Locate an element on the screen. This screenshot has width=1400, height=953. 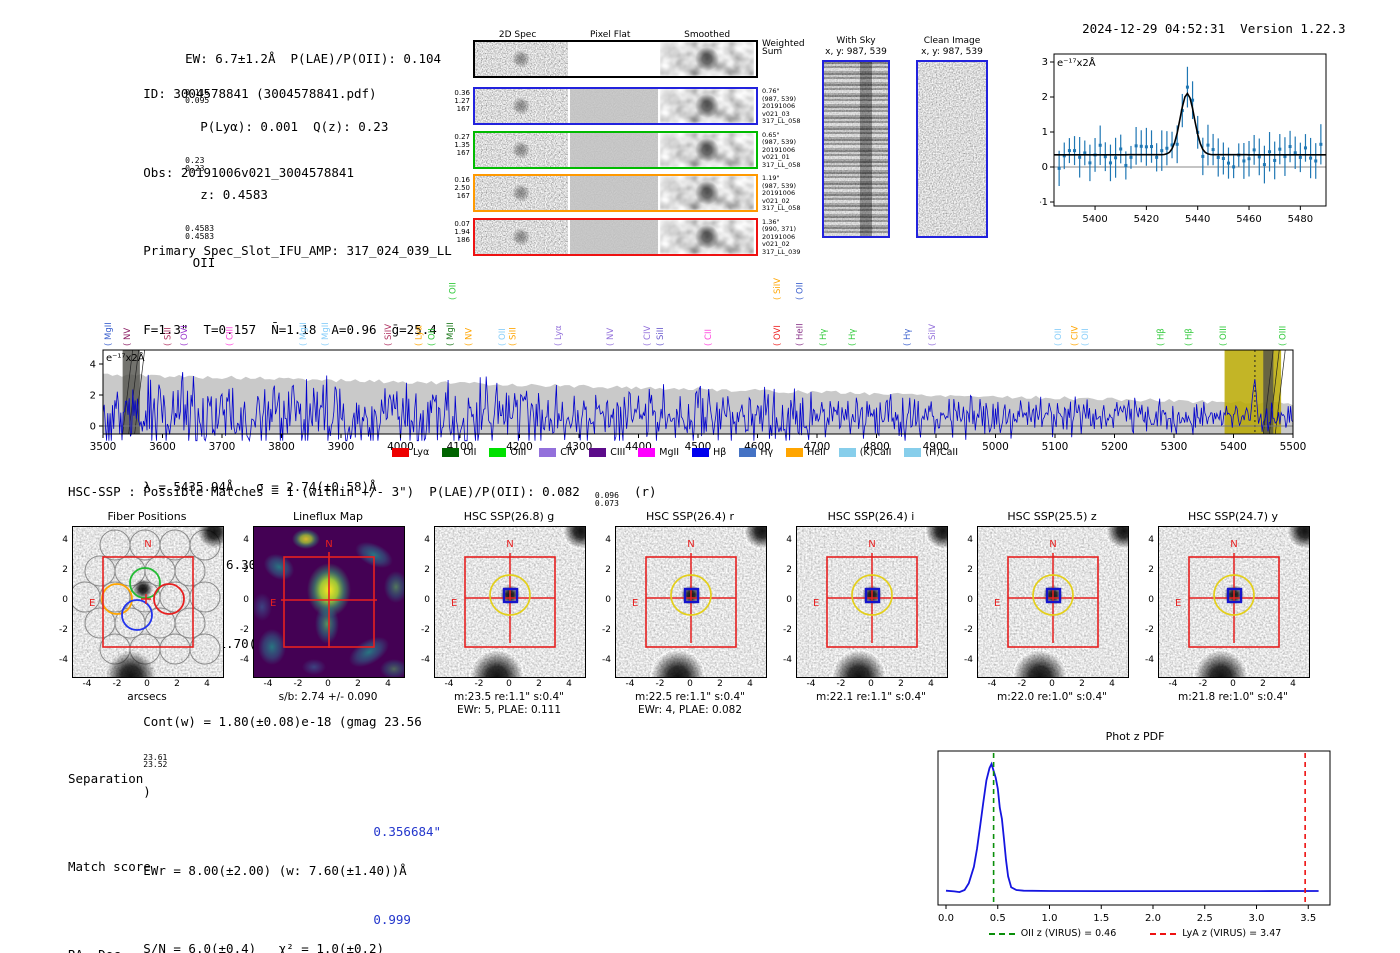
legend-item: (H)CaII is located at coordinates (931, 452).